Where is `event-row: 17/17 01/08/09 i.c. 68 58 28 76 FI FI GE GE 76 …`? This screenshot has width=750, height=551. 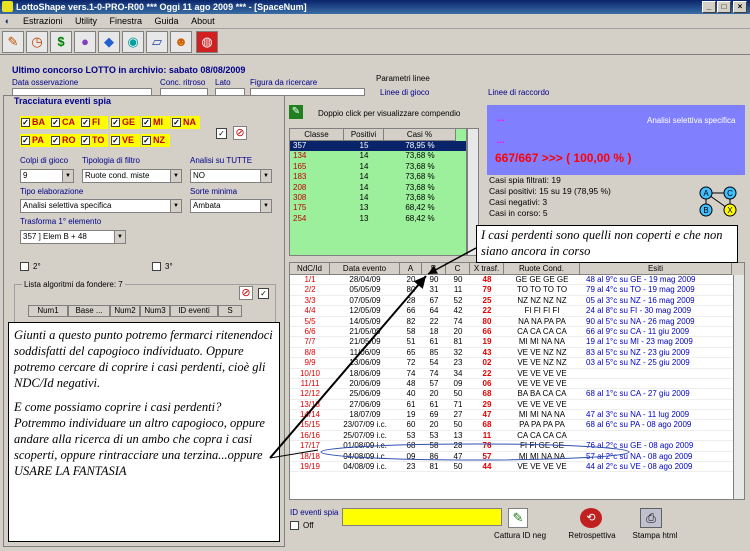 event-row: 17/17 01/08/09 i.c. 68 58 28 76 FI FI GE GE 76 … is located at coordinates (517, 446).